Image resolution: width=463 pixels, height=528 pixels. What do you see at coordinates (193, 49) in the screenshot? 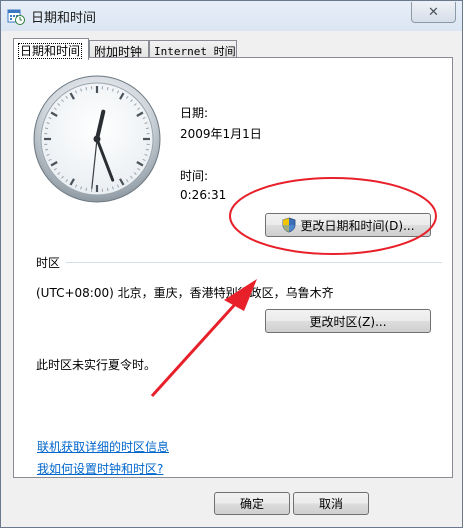
I see `tab-internet-time: Internet 时间` at bounding box center [193, 49].